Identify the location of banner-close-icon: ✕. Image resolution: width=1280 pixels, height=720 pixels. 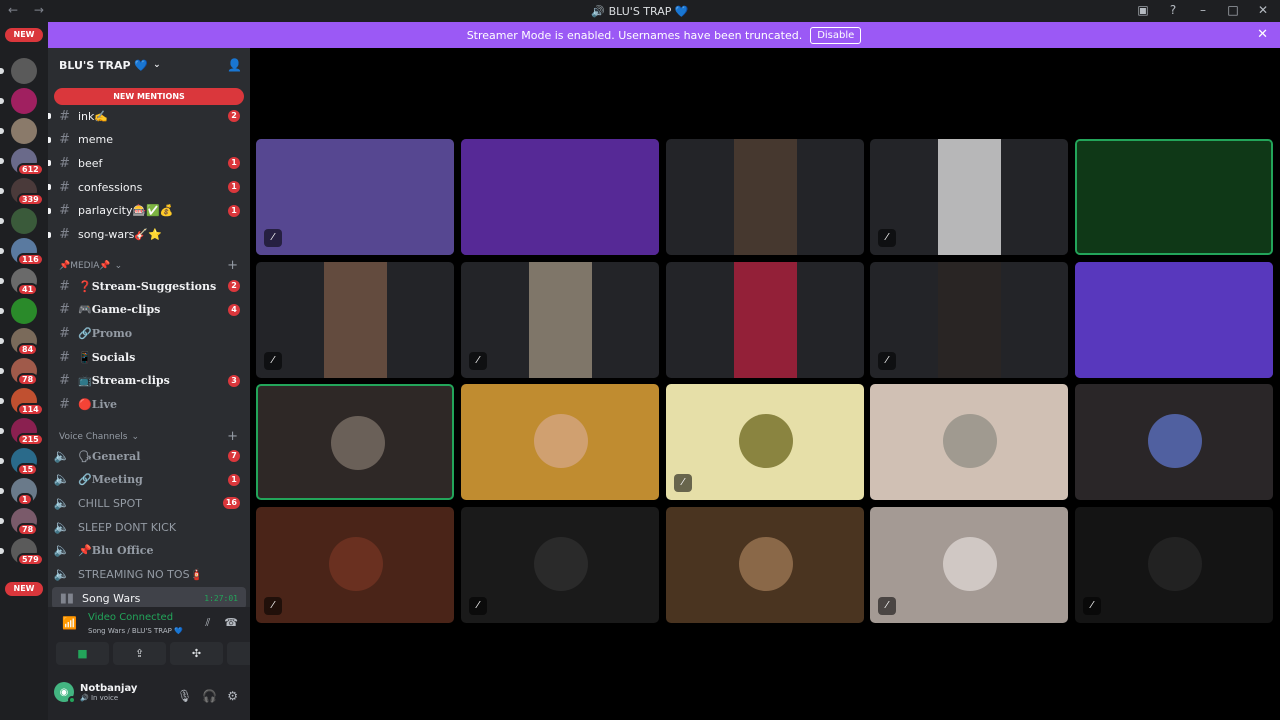
(1262, 34).